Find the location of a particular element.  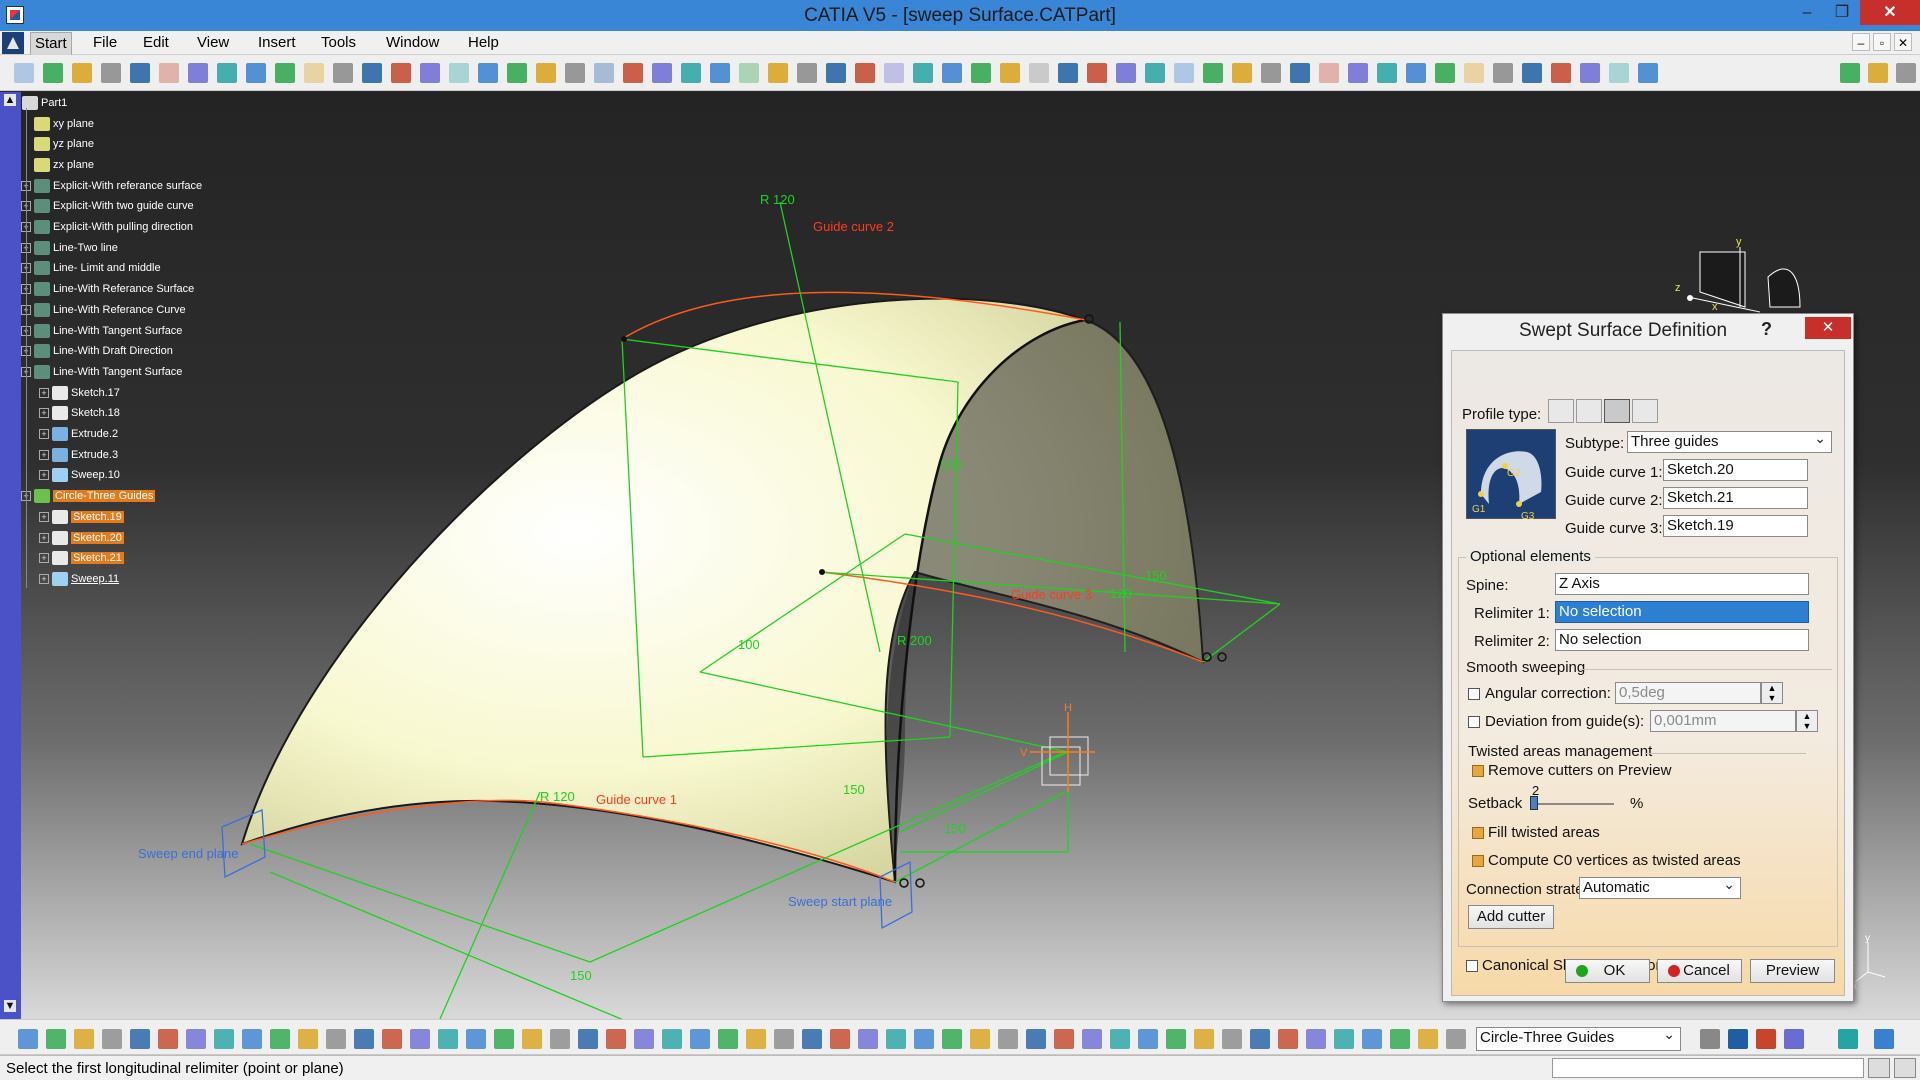

relimiter-1-field: No selection is located at coordinates (1682, 612).